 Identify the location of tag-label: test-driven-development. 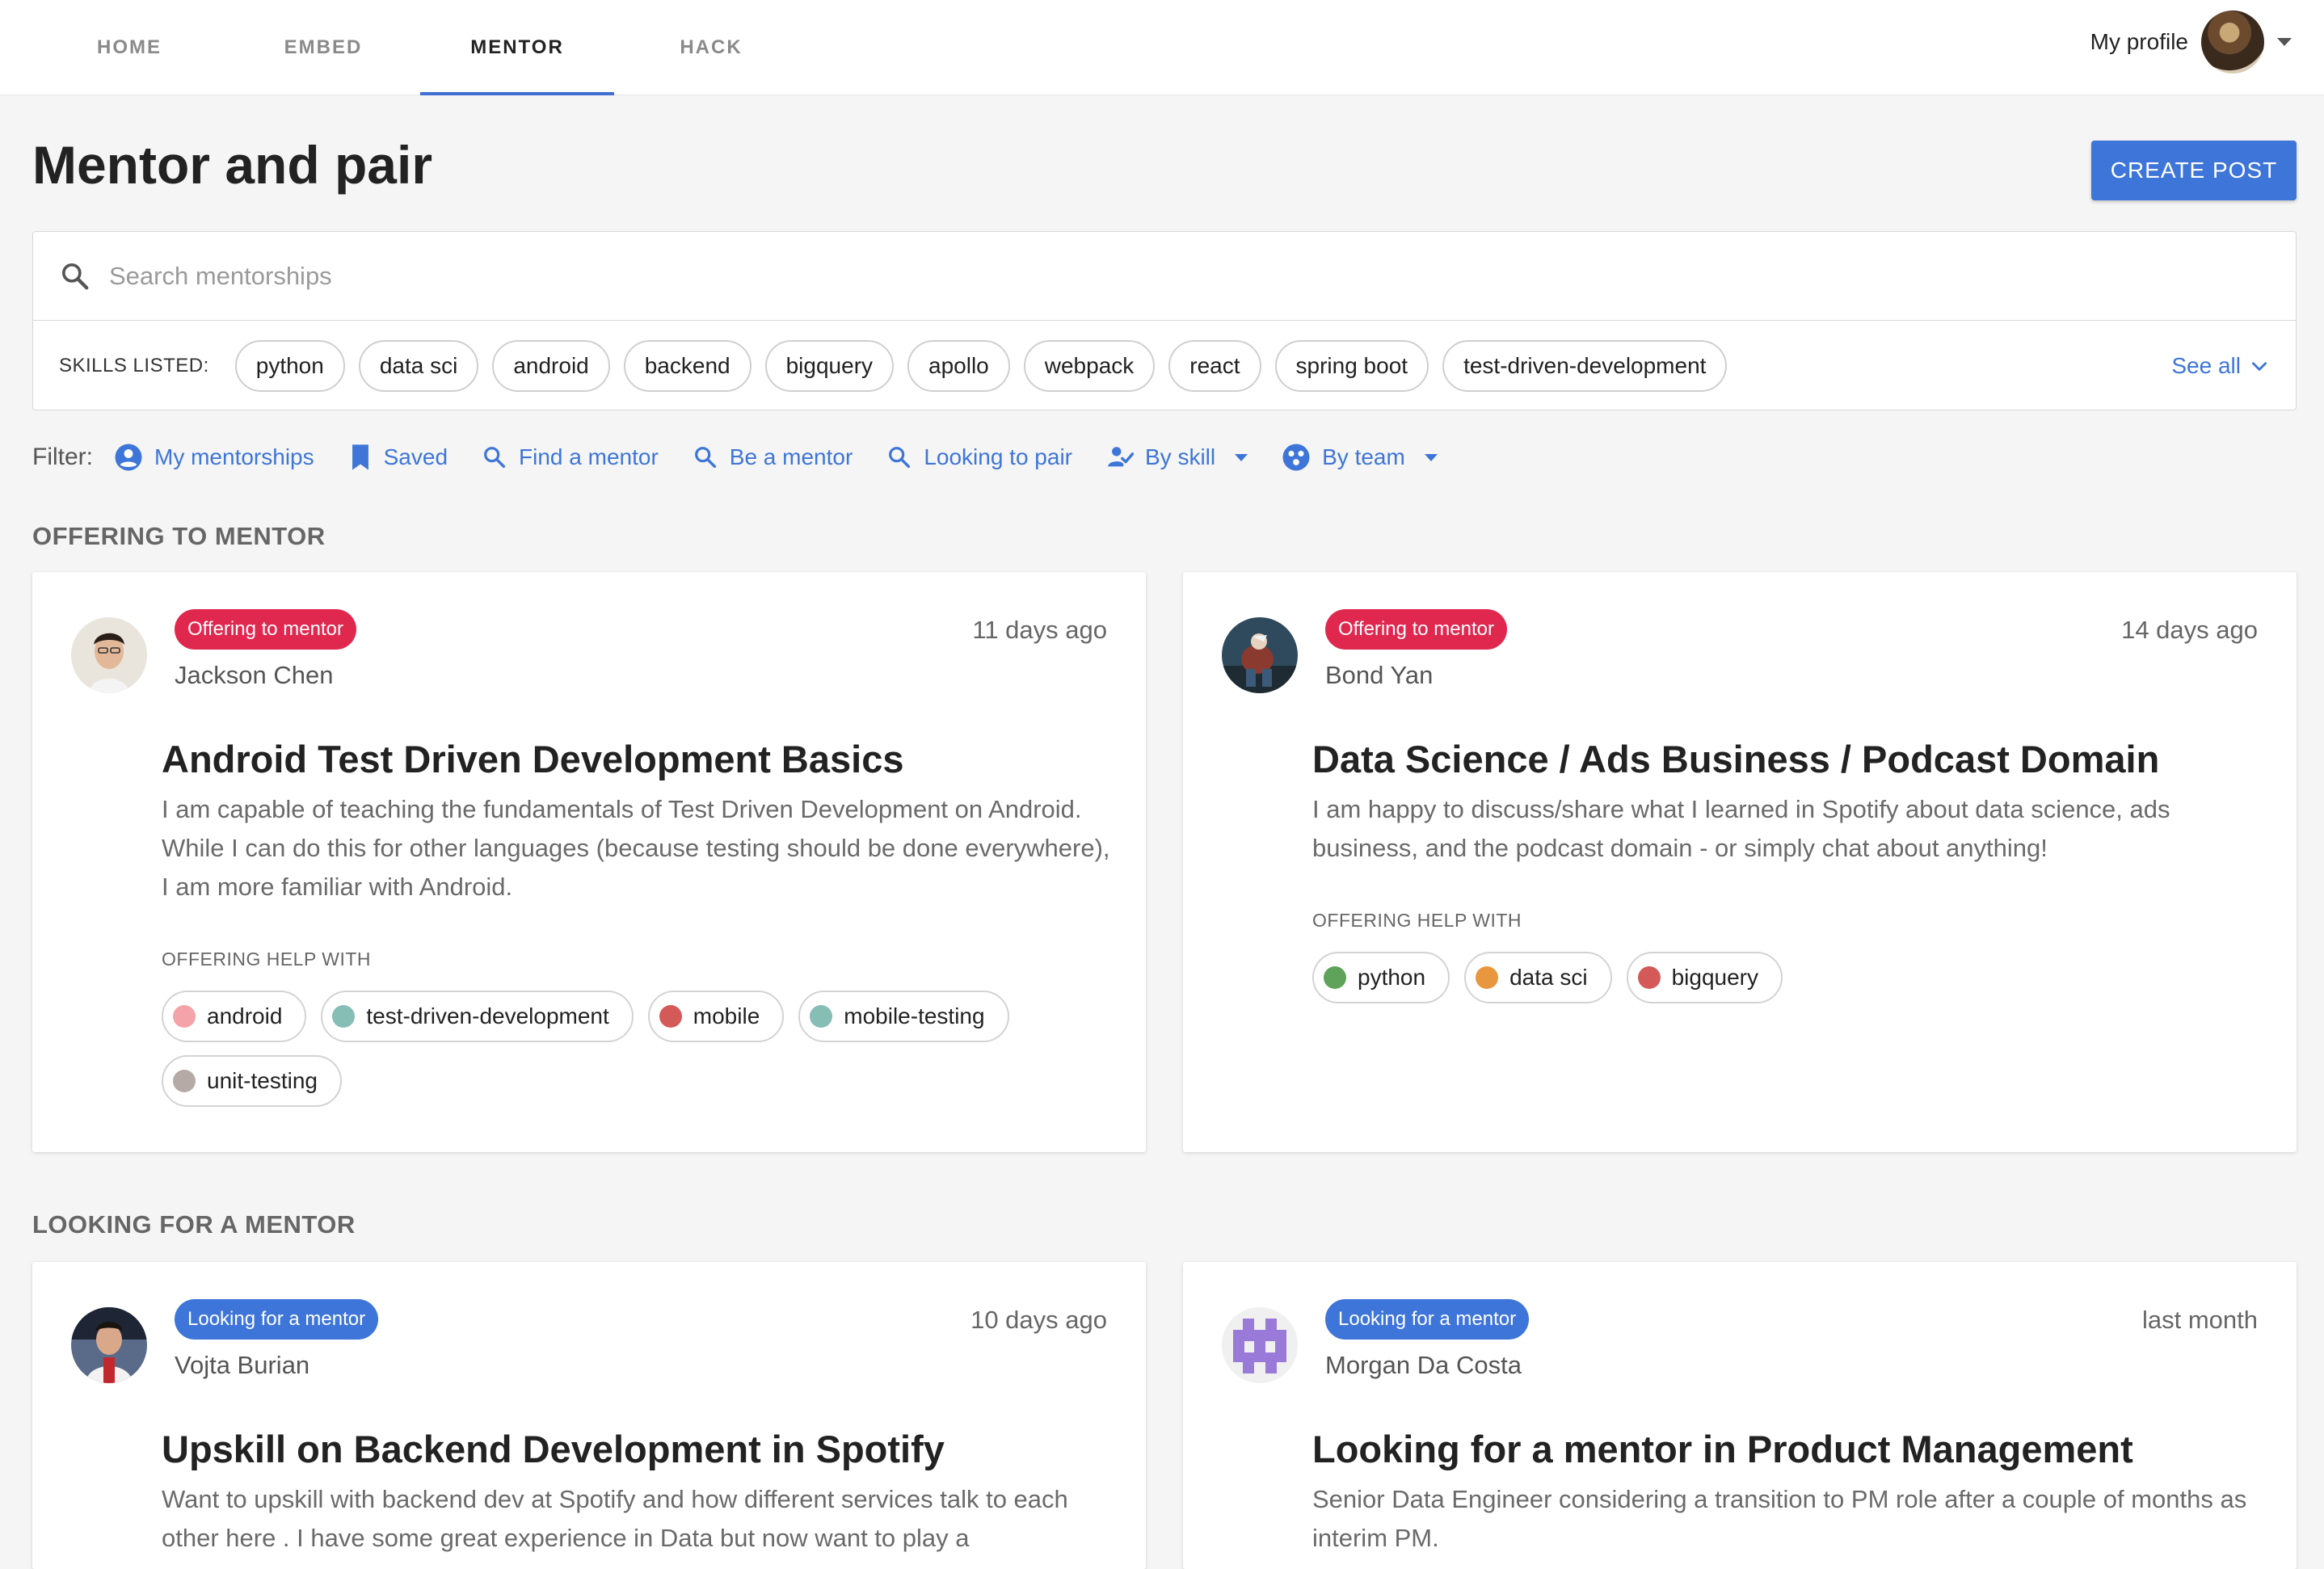
(487, 1016).